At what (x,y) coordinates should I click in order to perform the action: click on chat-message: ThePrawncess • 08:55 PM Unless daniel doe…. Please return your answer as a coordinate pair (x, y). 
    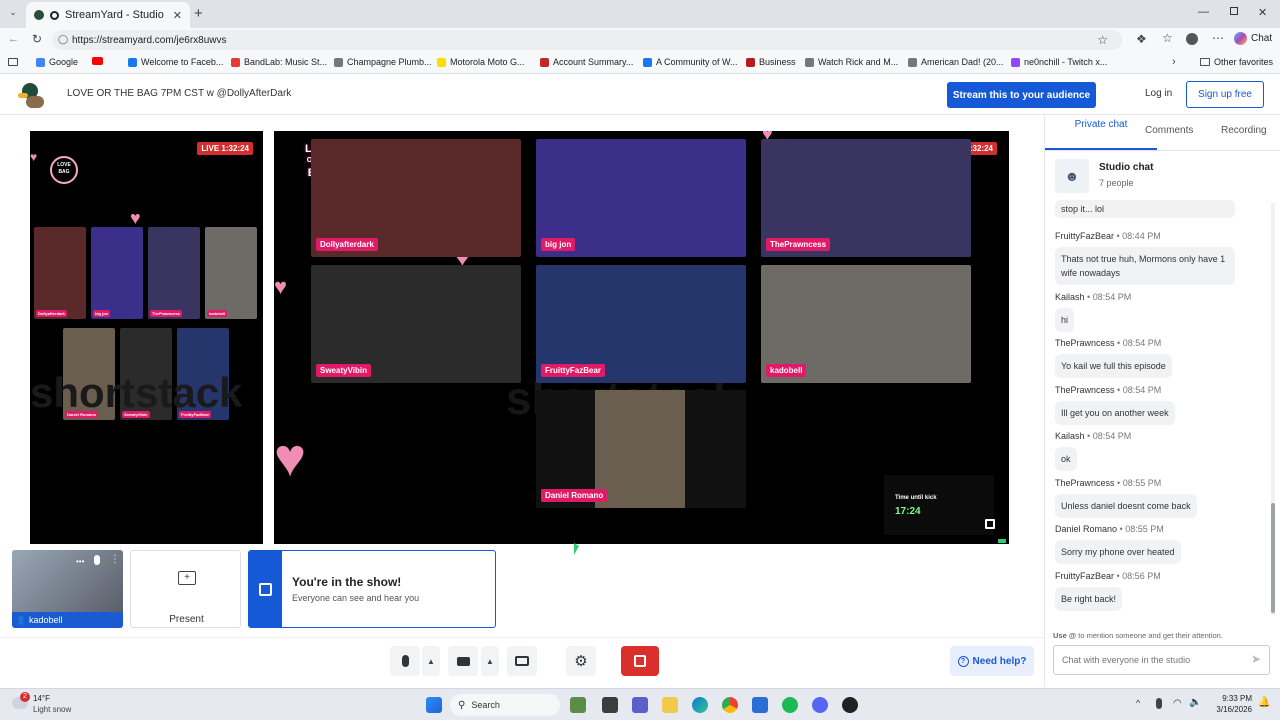
    Looking at the image, I should click on (1126, 495).